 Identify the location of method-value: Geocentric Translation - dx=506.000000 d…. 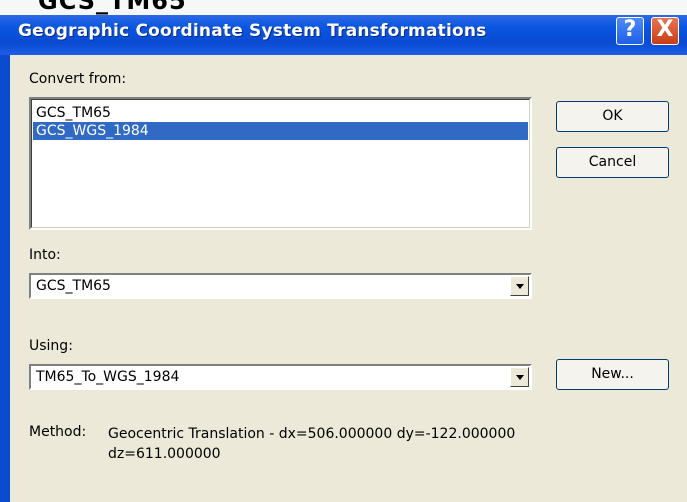
(312, 444).